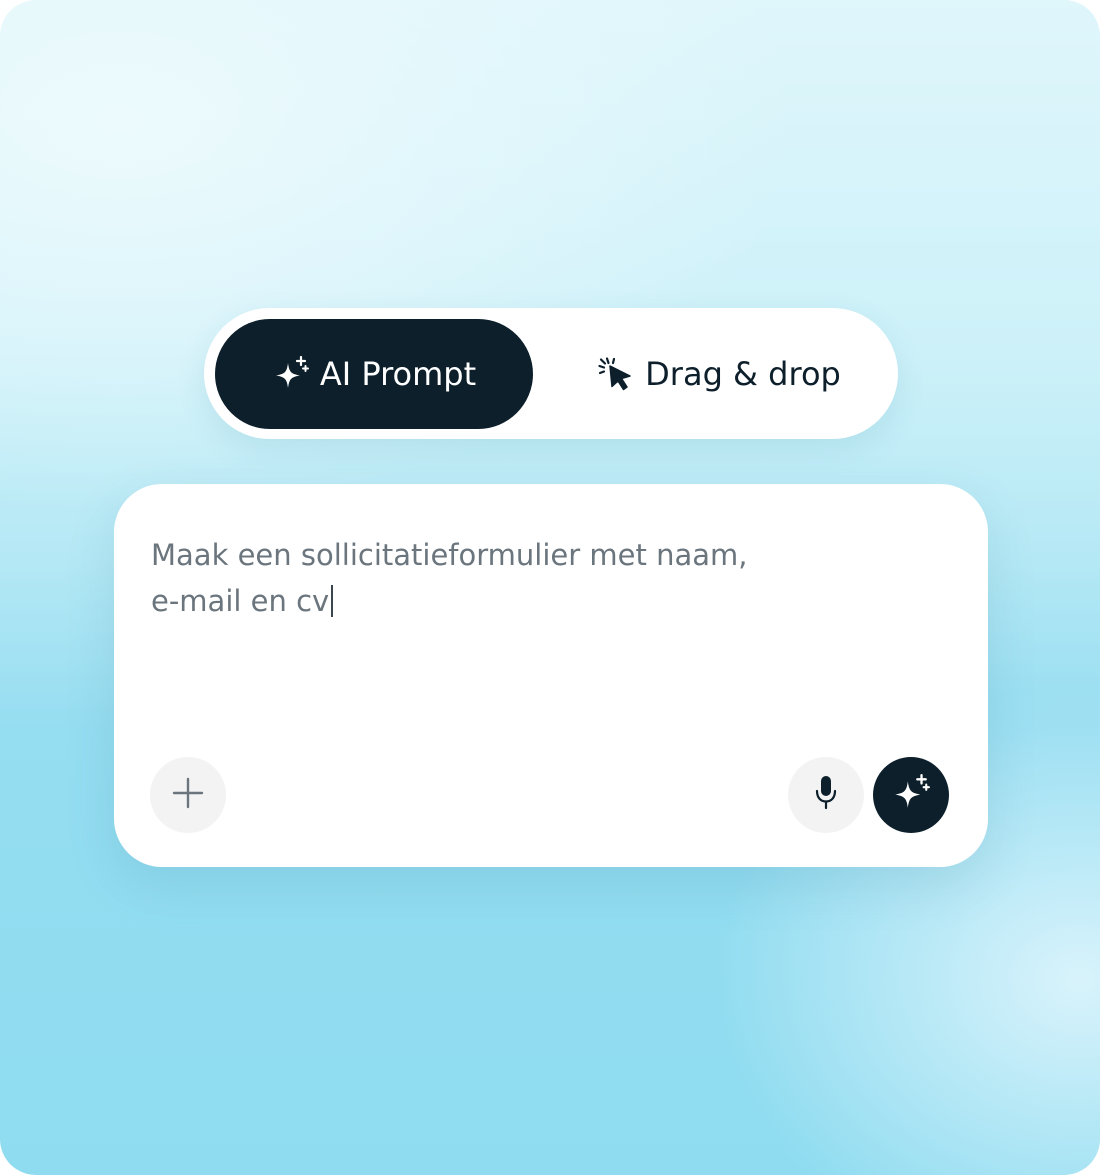 This screenshot has width=1100, height=1175. I want to click on tab-ai-prompt: AI Prompt, so click(374, 374).